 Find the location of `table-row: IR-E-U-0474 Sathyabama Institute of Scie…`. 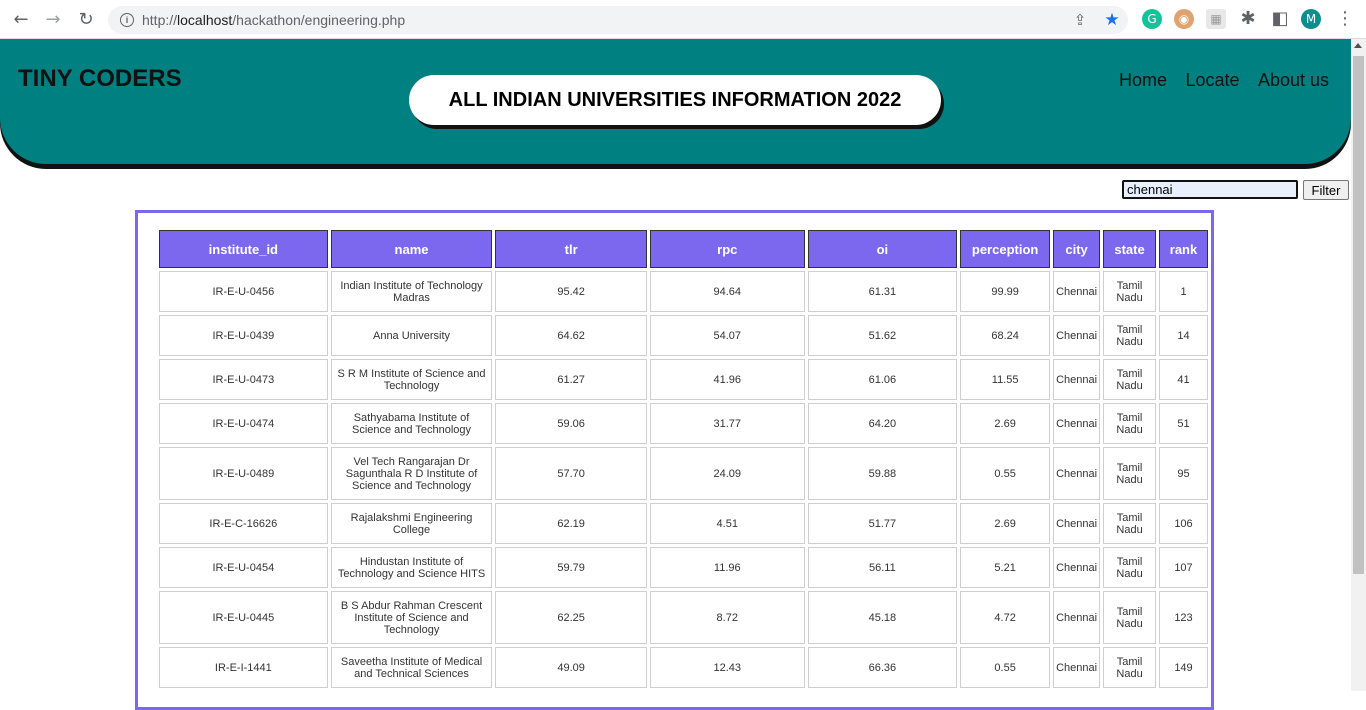

table-row: IR-E-U-0474 Sathyabama Institute of Scie… is located at coordinates (683, 423).